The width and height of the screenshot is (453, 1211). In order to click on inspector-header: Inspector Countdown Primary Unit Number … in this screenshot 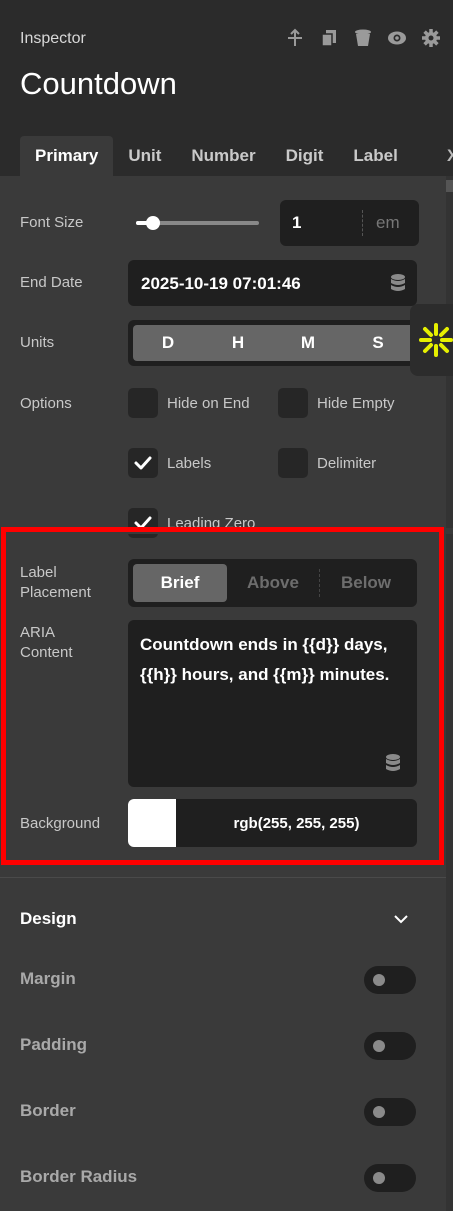, I will do `click(226, 88)`.